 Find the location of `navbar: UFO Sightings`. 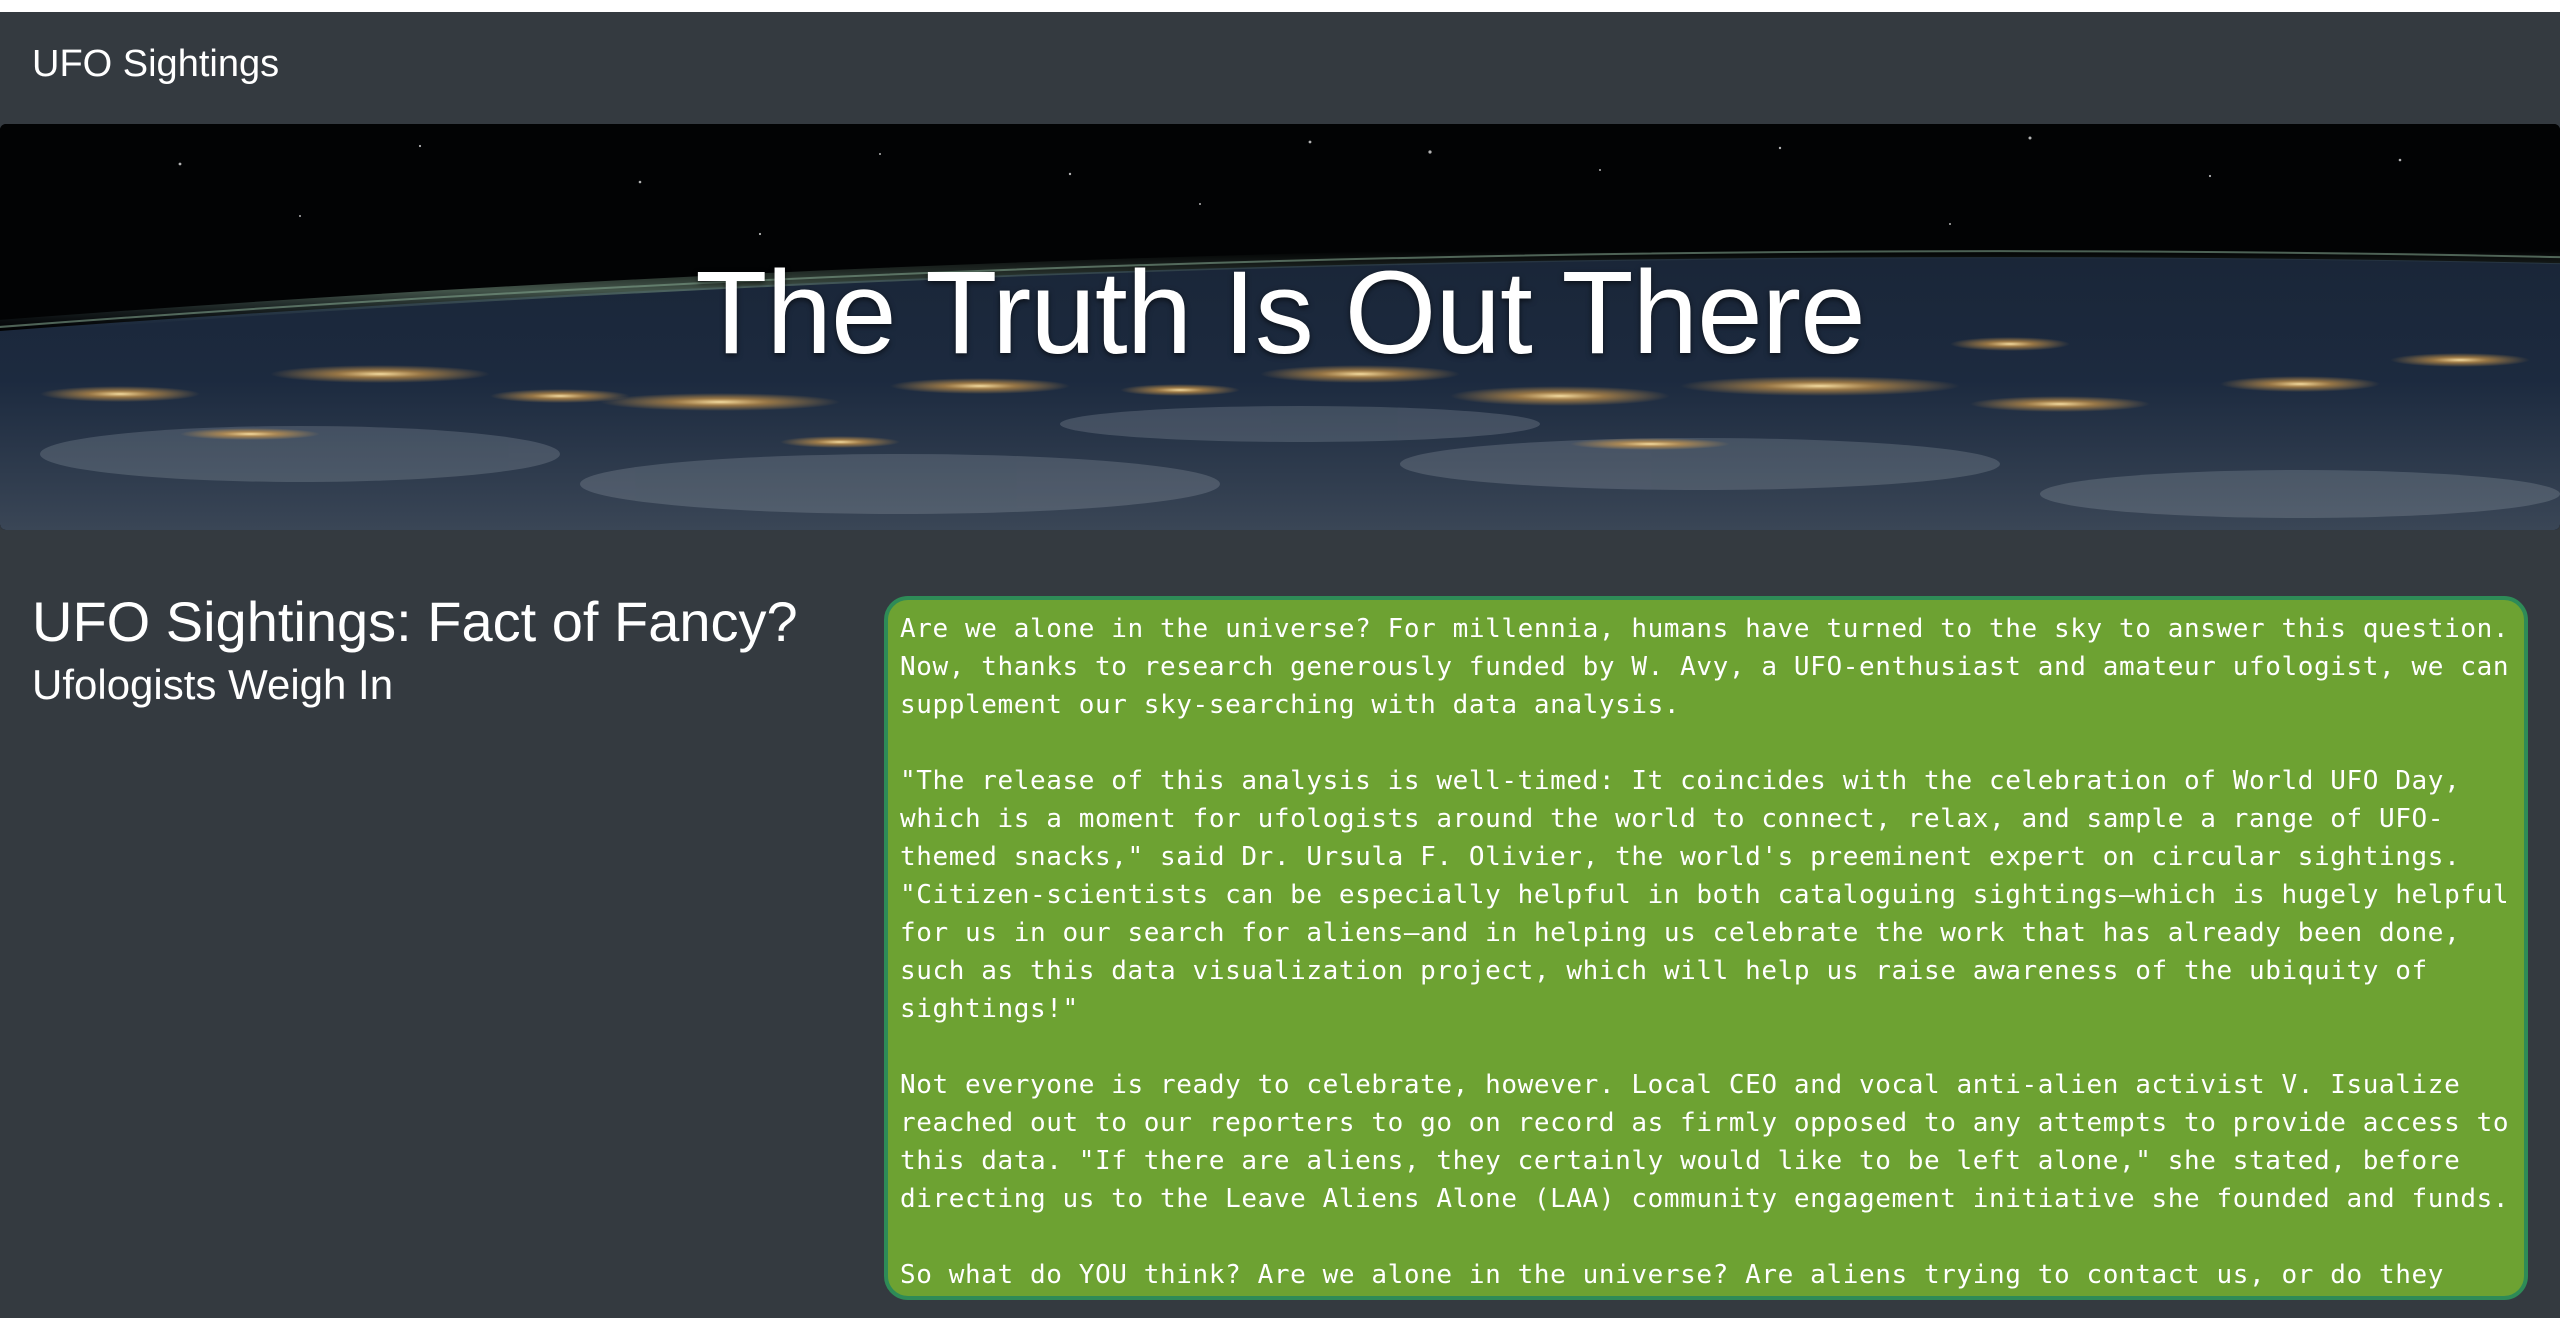

navbar: UFO Sightings is located at coordinates (1280, 68).